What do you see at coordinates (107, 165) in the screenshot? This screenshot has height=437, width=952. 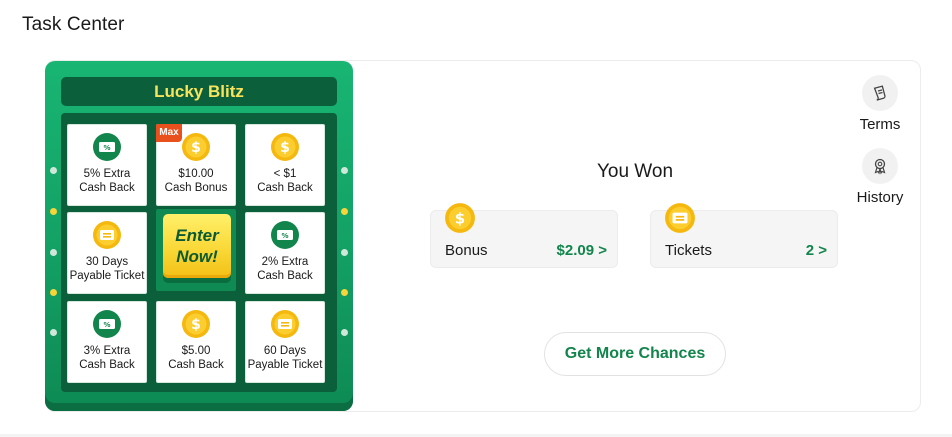 I see `prize-tile: % 5% Extra Cash Back` at bounding box center [107, 165].